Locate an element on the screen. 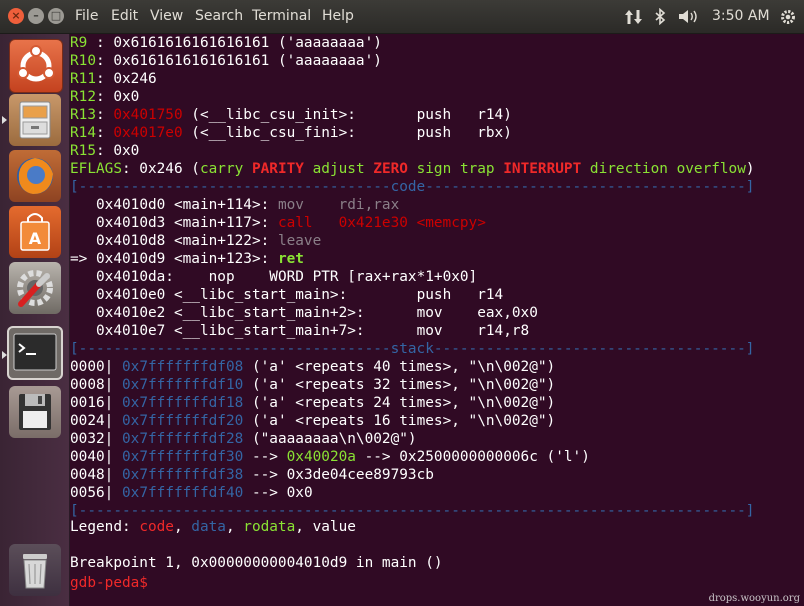 This screenshot has width=804, height=606. unity-launcher: A is located at coordinates (35, 320).